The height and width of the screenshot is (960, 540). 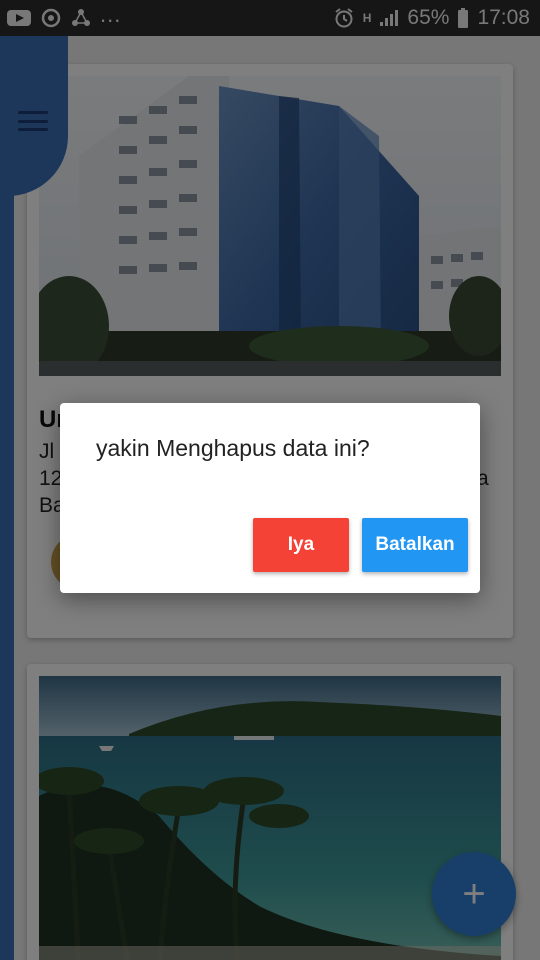 What do you see at coordinates (233, 448) in the screenshot?
I see `dialog-message: yakin Menghapus data ini?` at bounding box center [233, 448].